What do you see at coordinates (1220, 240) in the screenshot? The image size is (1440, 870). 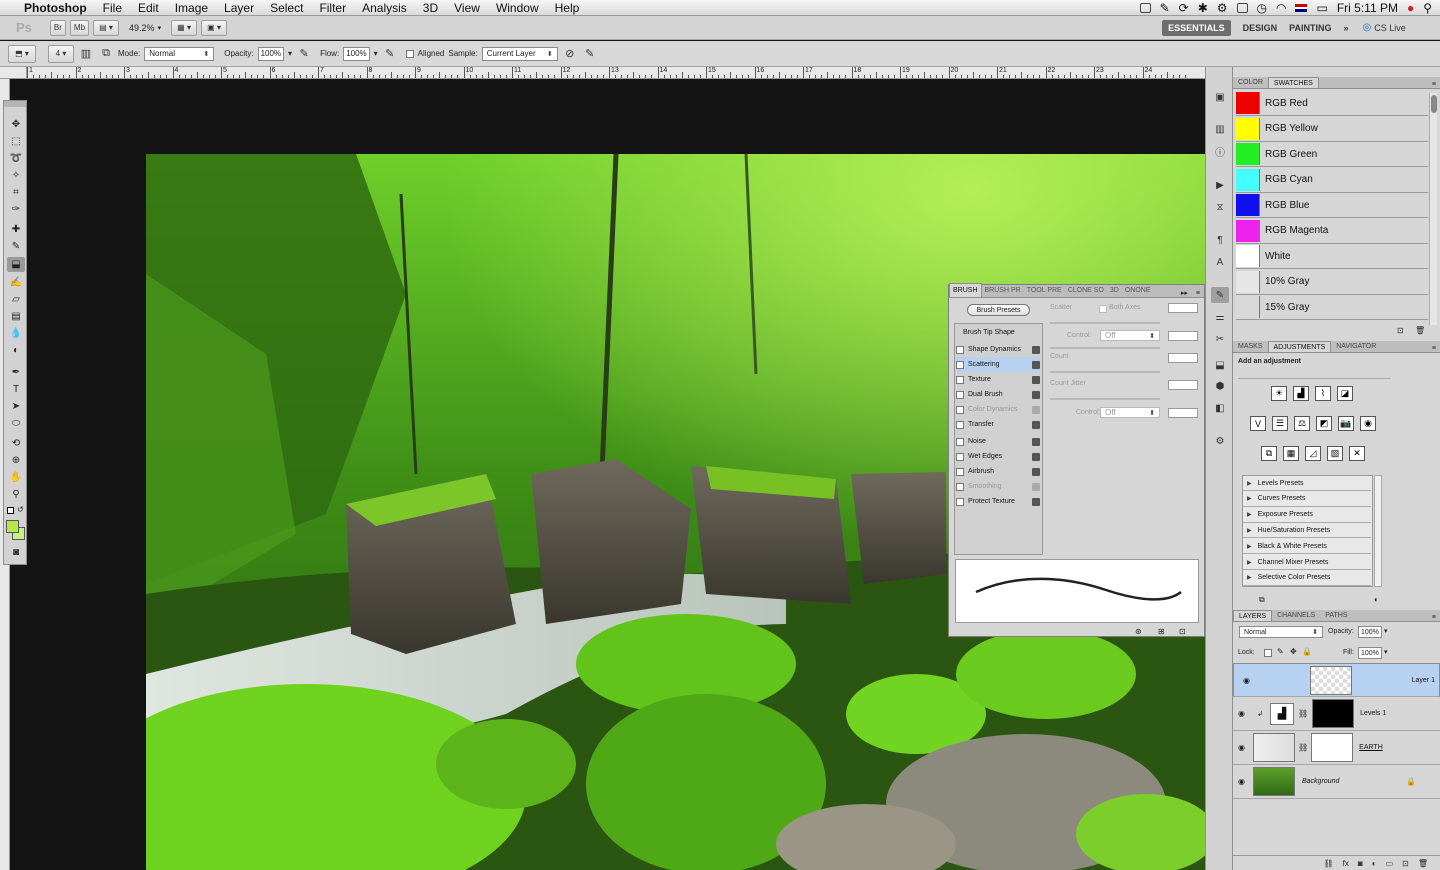 I see `paragraph-panel-icon: ¶` at bounding box center [1220, 240].